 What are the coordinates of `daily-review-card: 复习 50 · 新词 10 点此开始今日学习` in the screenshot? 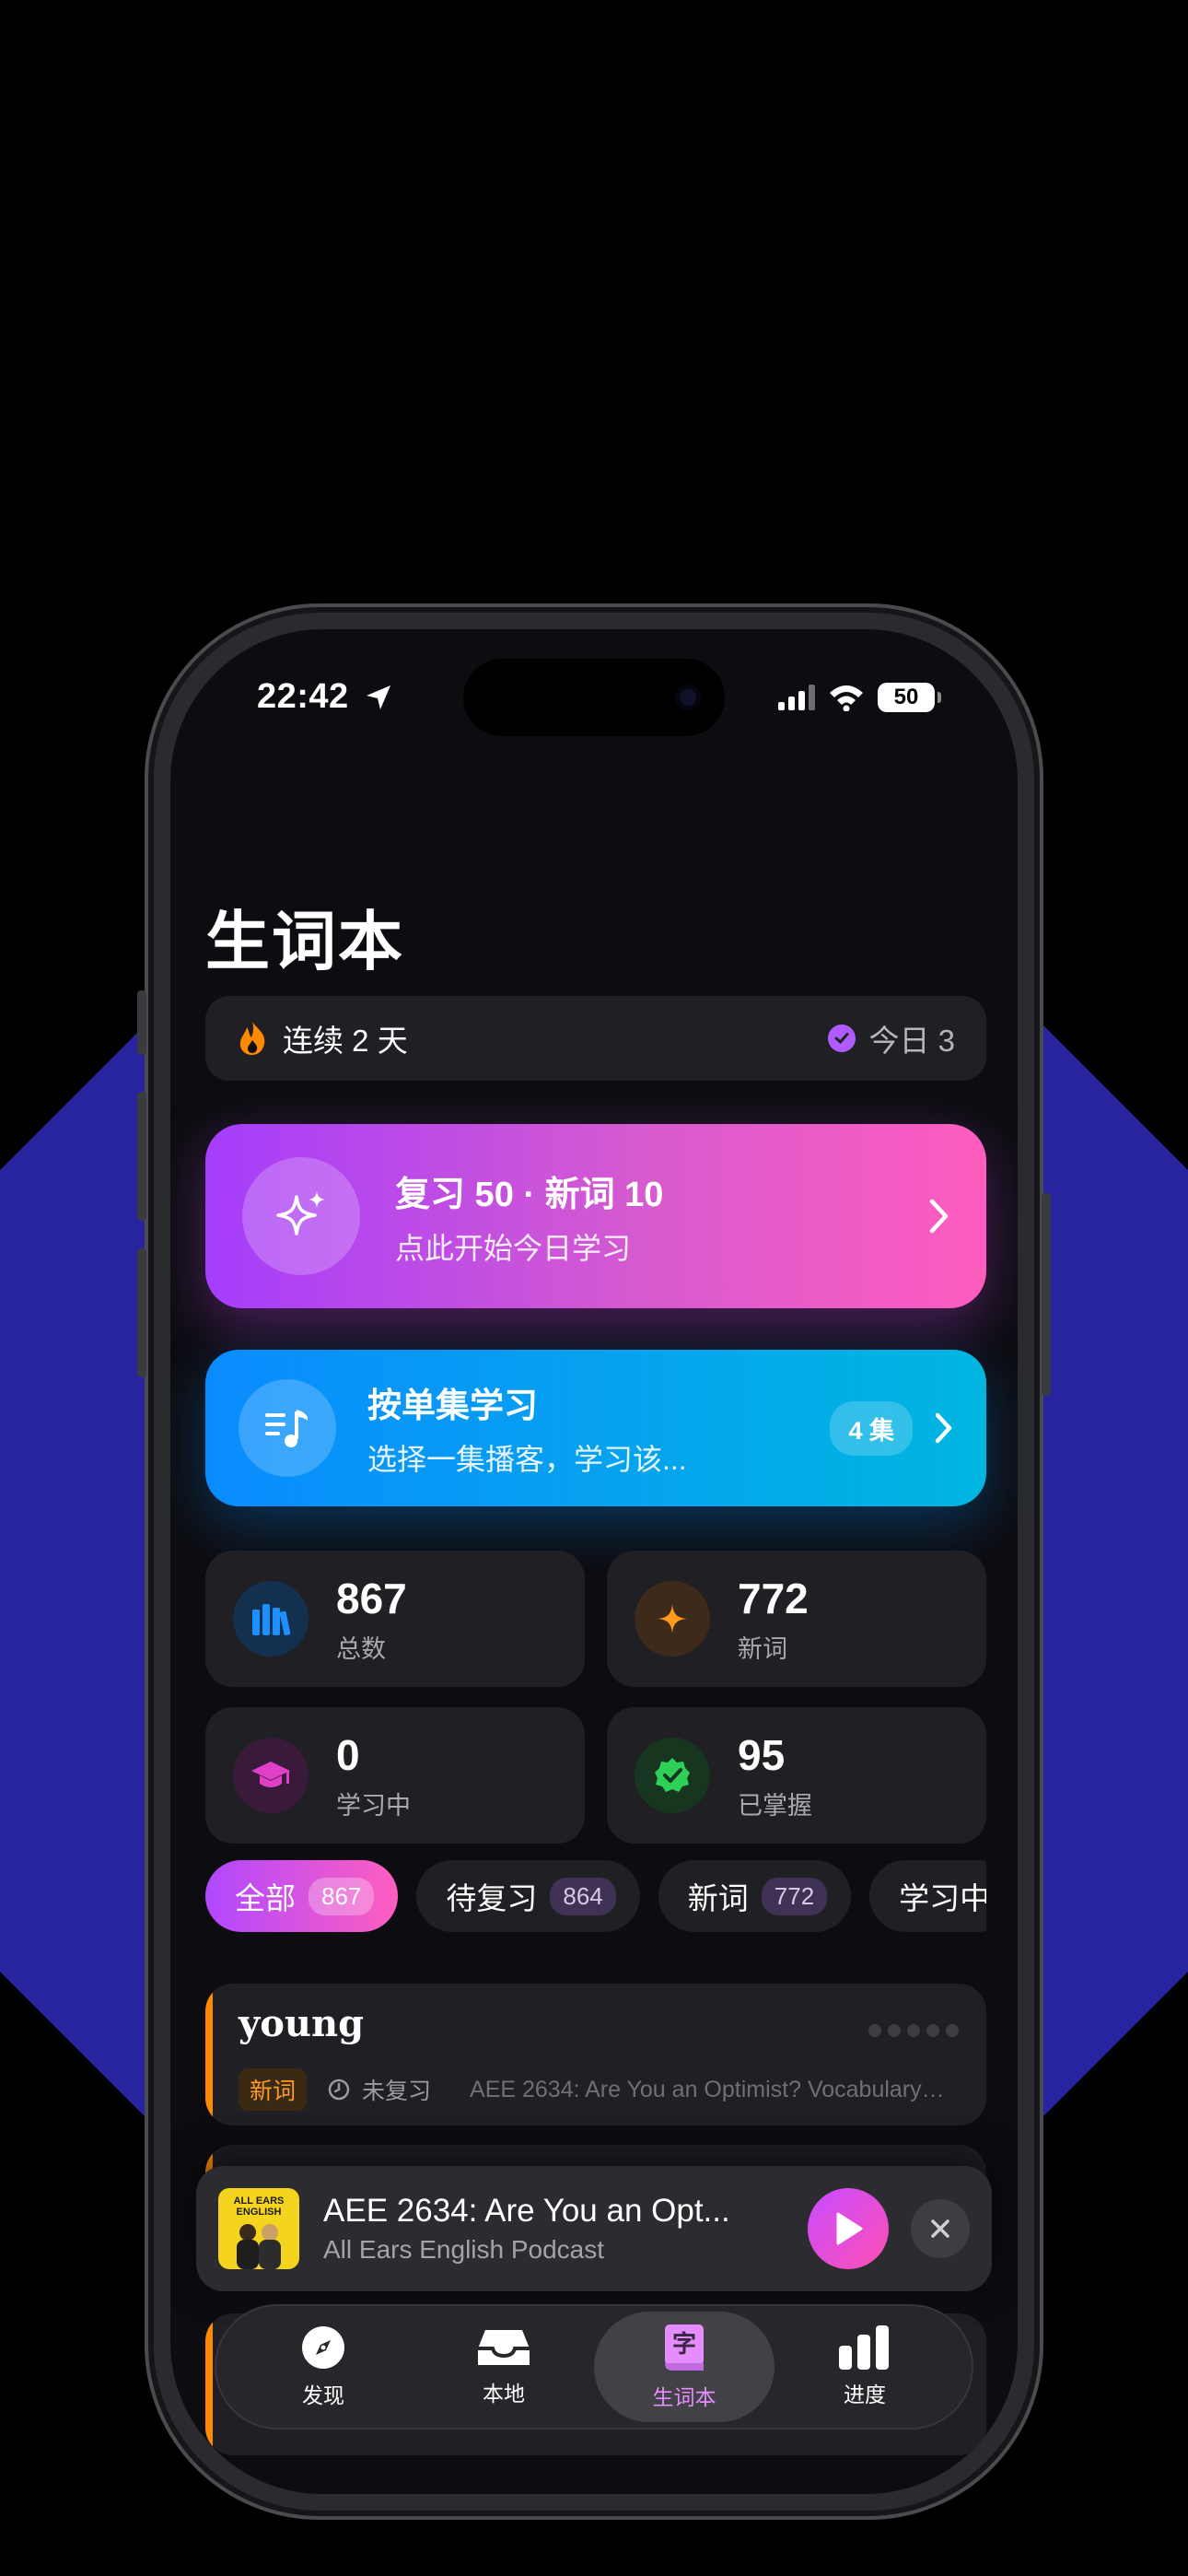 It's located at (595, 1216).